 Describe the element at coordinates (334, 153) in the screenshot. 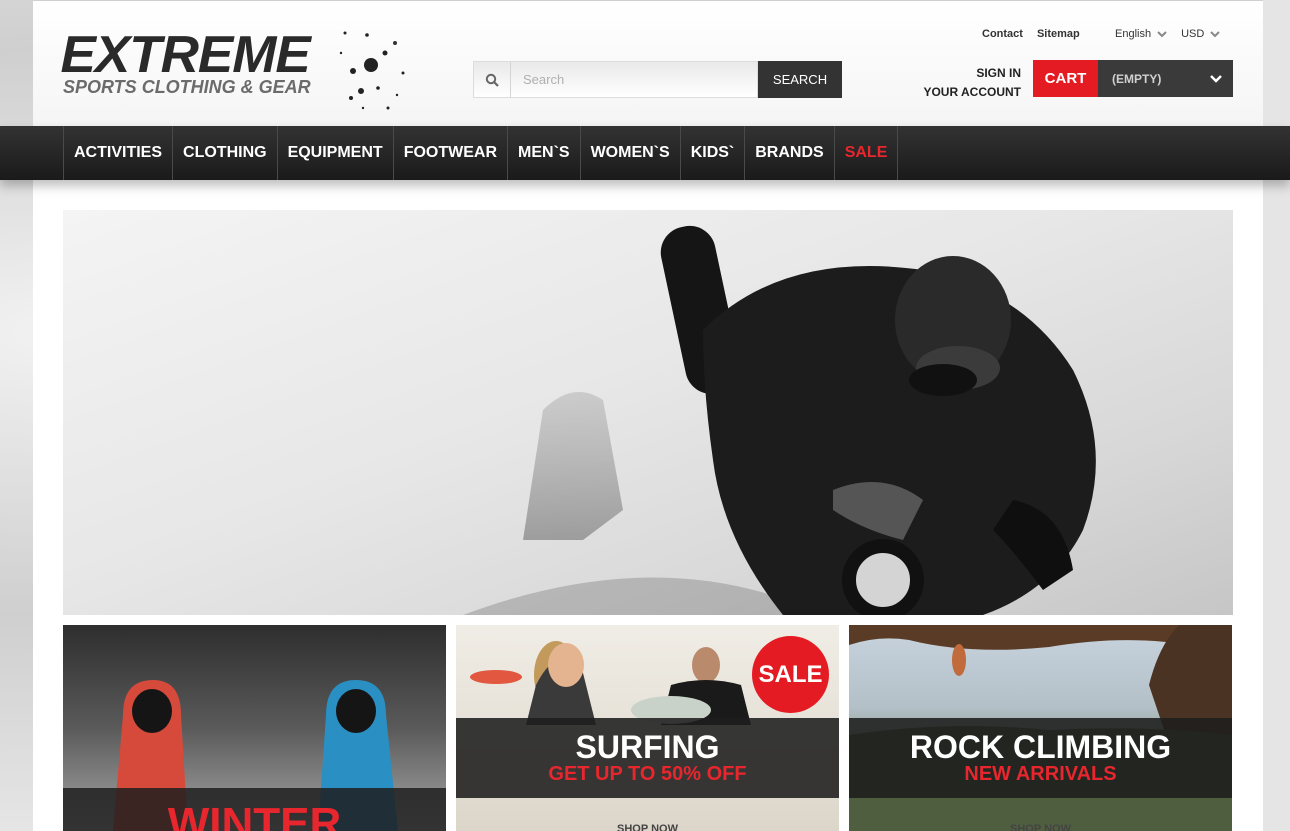

I see `nav-item-equipment: EQUIPMENT` at that location.